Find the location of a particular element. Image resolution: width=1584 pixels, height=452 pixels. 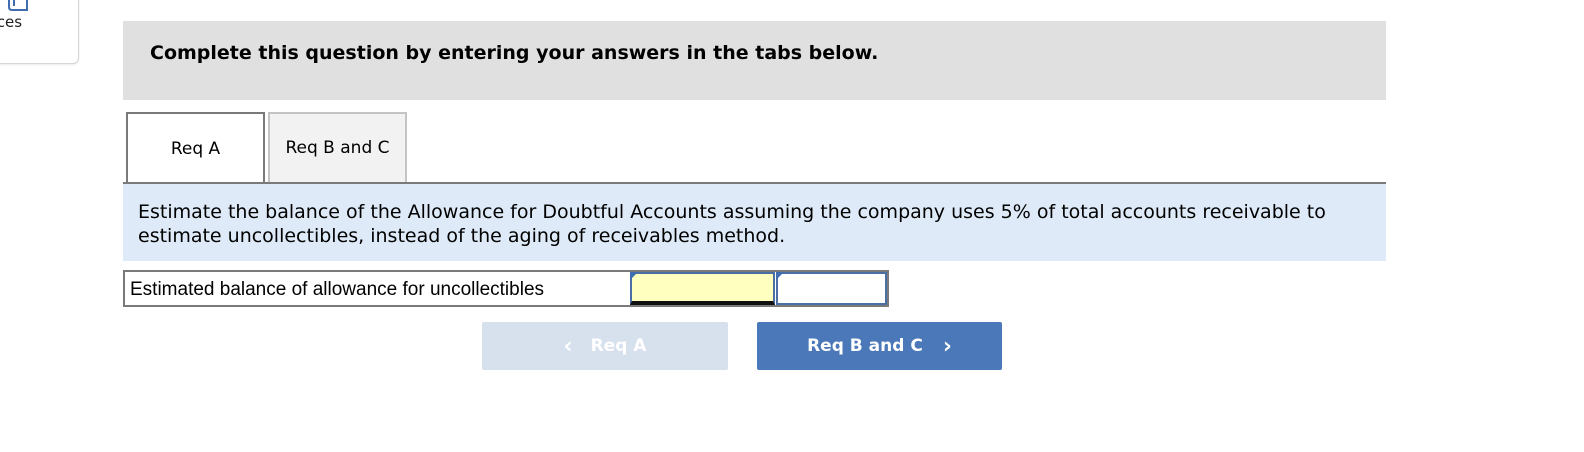

tab-label: Req A is located at coordinates (195, 149).